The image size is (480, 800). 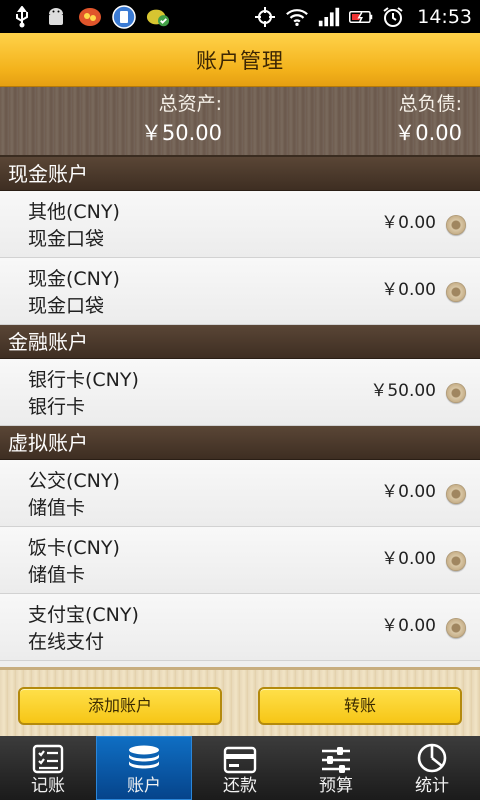 I want to click on account-row: 饭卡(CNY) 储值卡 ￥0.00, so click(x=240, y=560).